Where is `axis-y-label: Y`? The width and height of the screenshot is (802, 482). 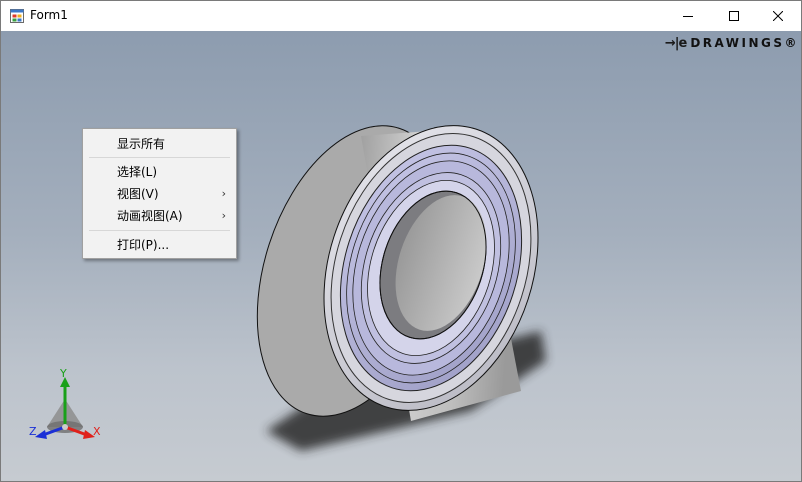
axis-y-label: Y is located at coordinates (63, 374).